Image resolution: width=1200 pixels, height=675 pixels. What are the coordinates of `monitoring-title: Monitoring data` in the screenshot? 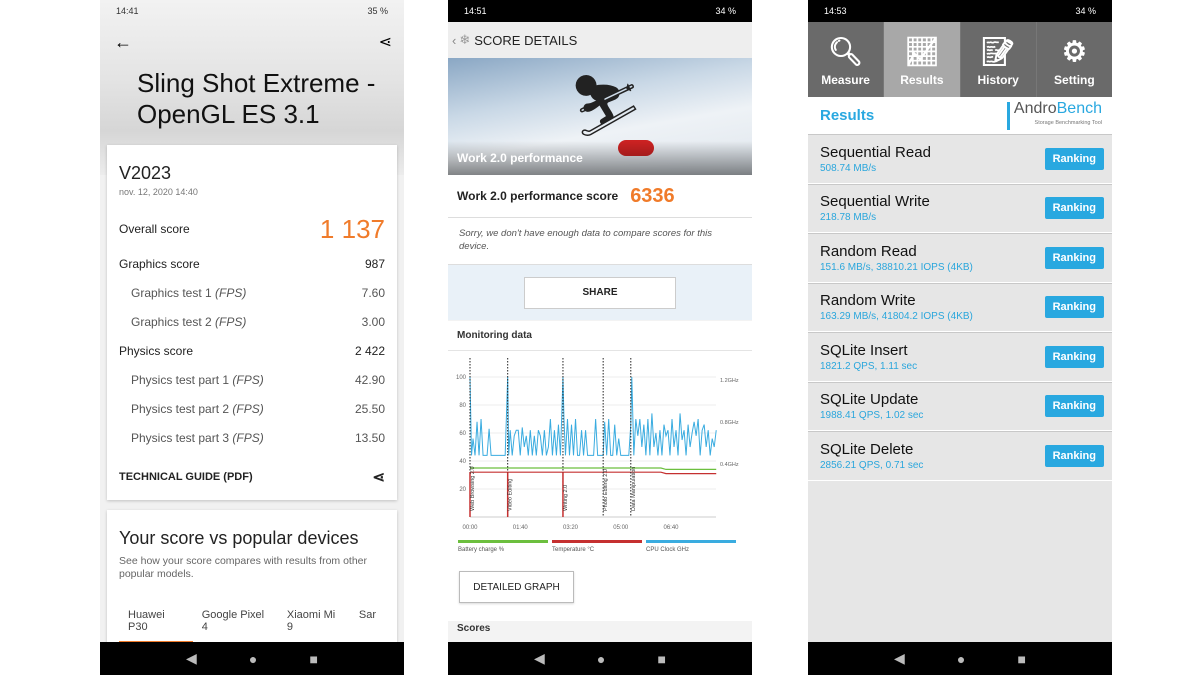 It's located at (600, 336).